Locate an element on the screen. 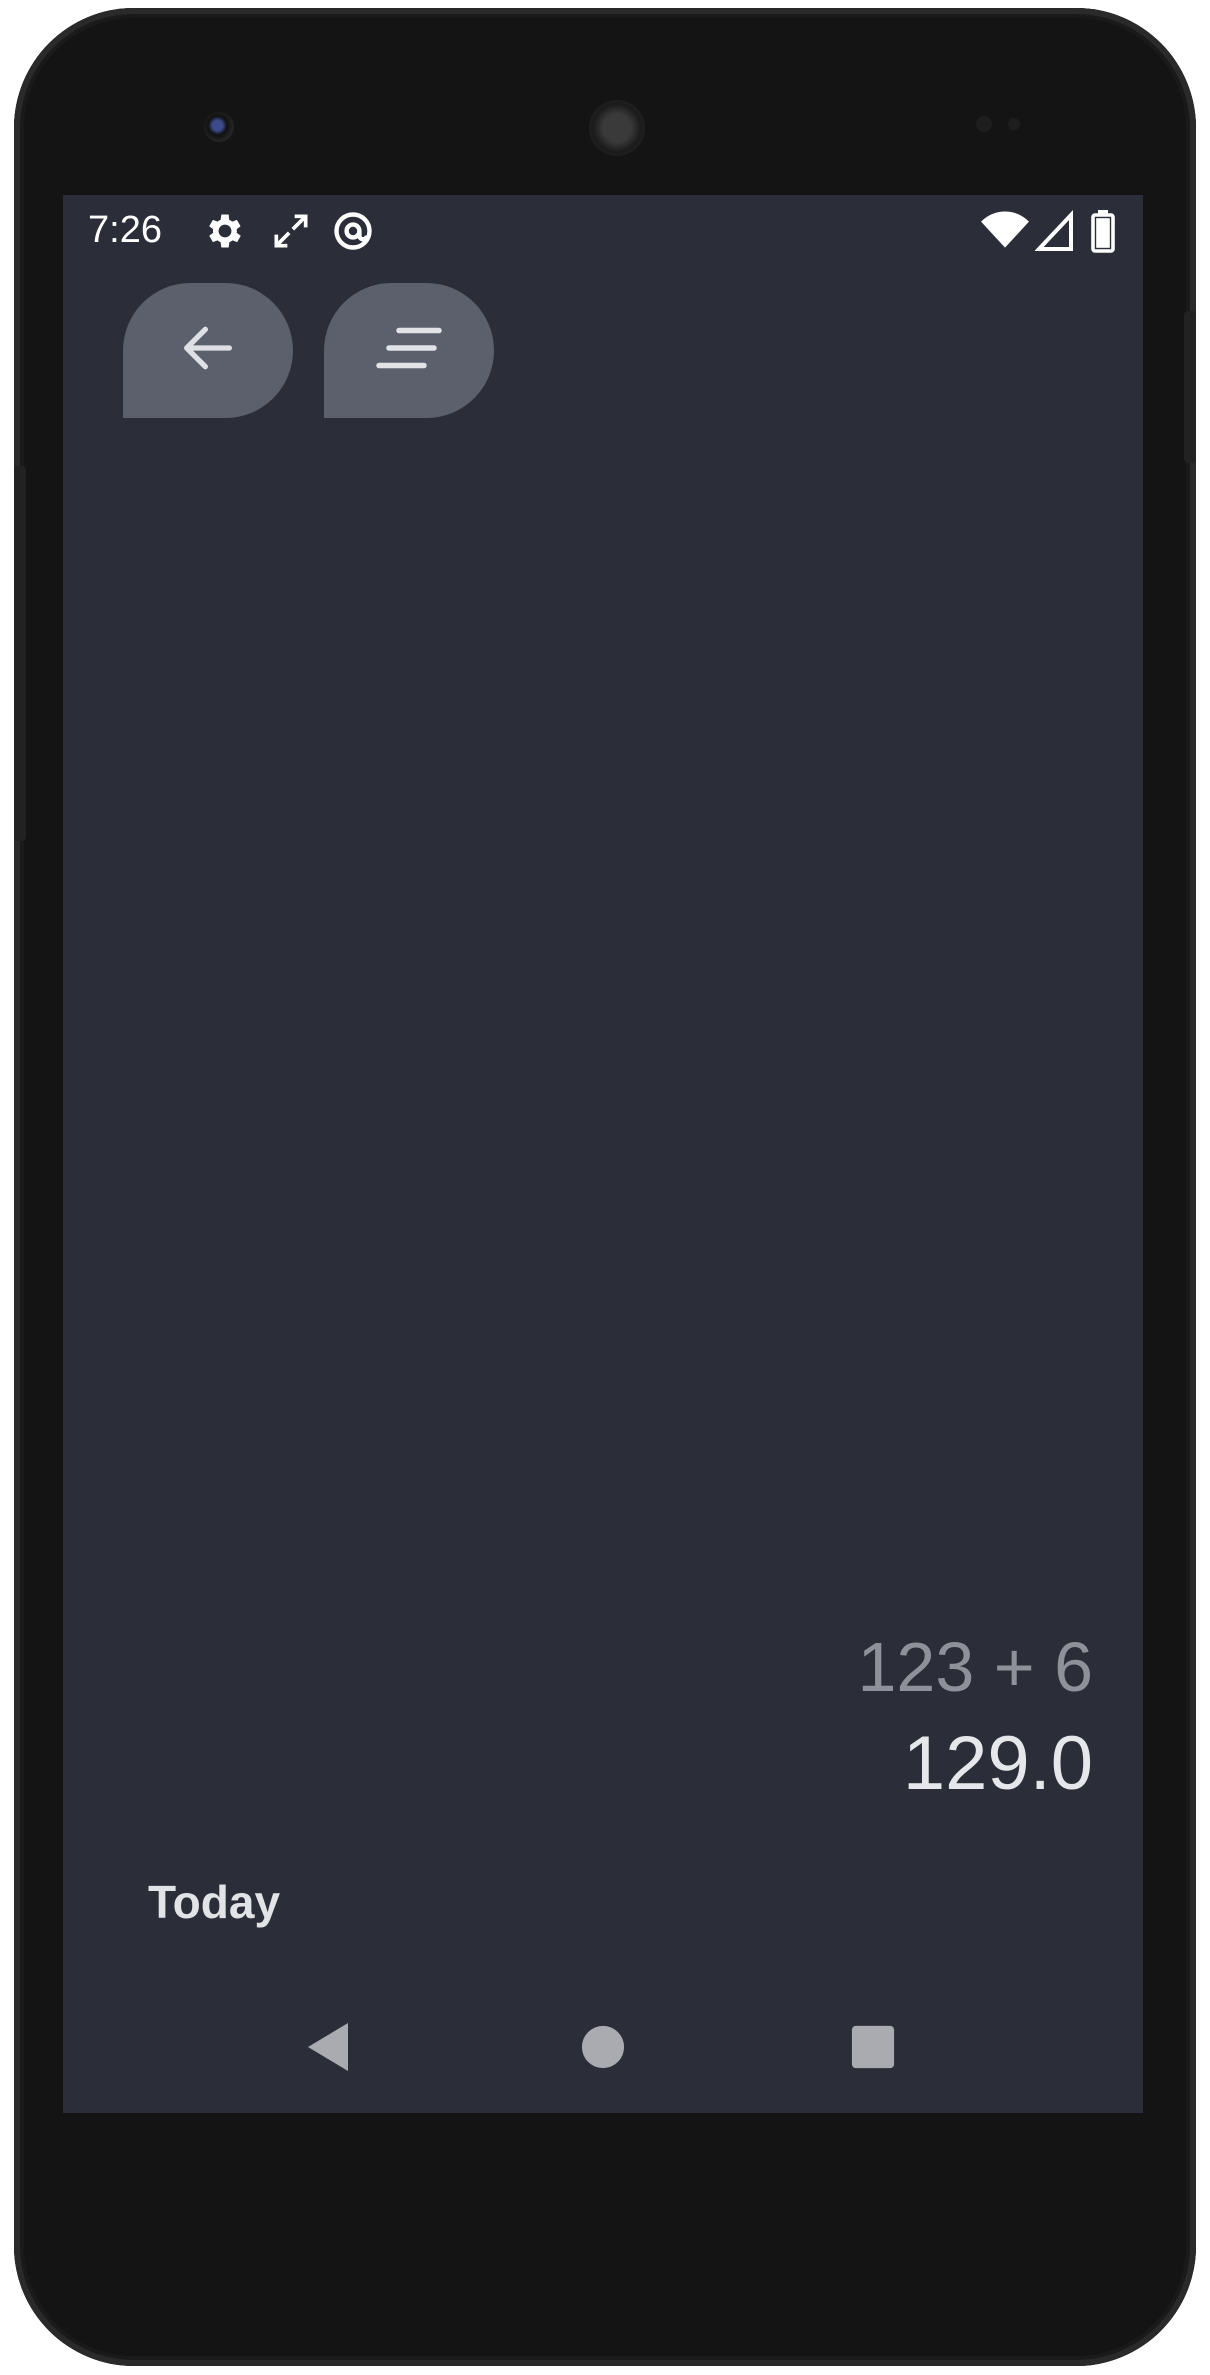 The height and width of the screenshot is (2375, 1210). lines-menu-icon is located at coordinates (409, 350).